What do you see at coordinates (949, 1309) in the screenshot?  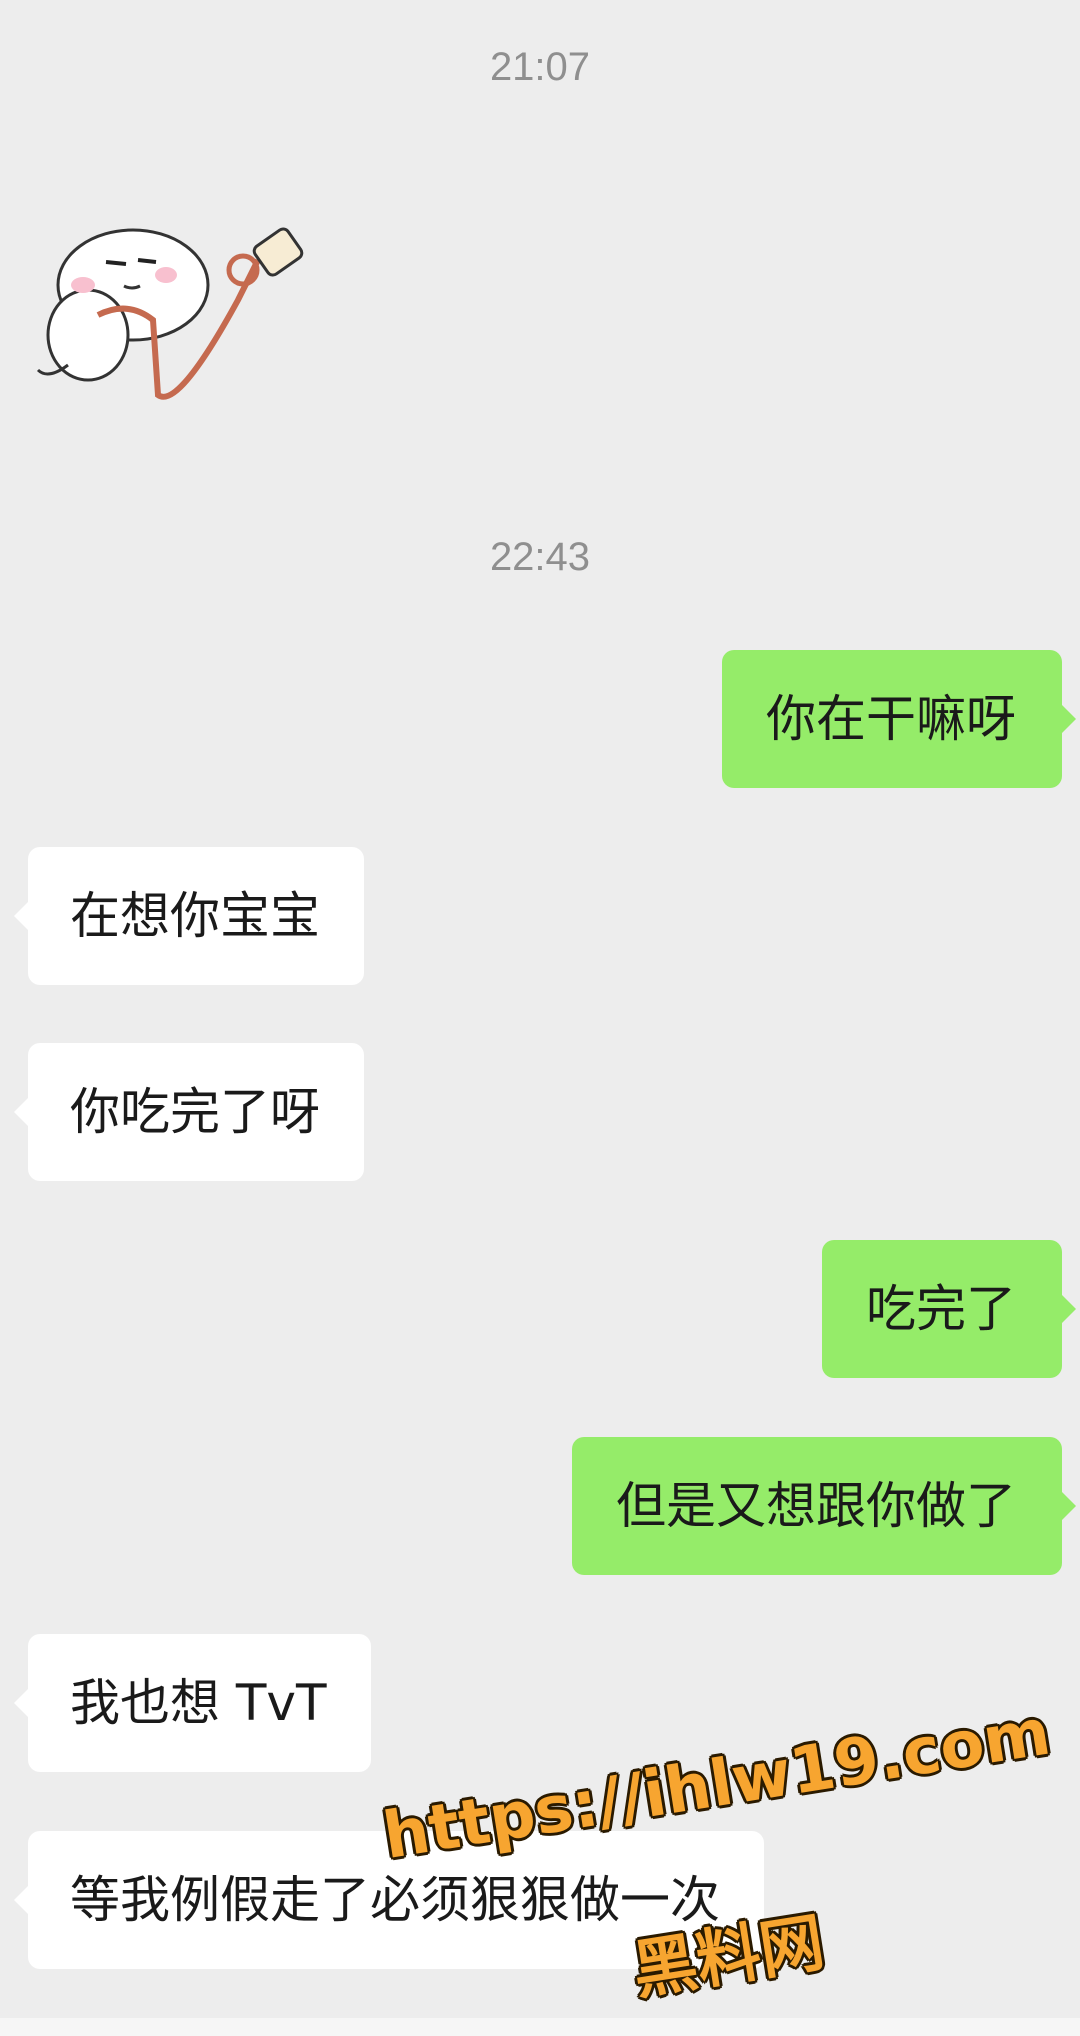 I see `message-bubble-sent: 吃完了` at bounding box center [949, 1309].